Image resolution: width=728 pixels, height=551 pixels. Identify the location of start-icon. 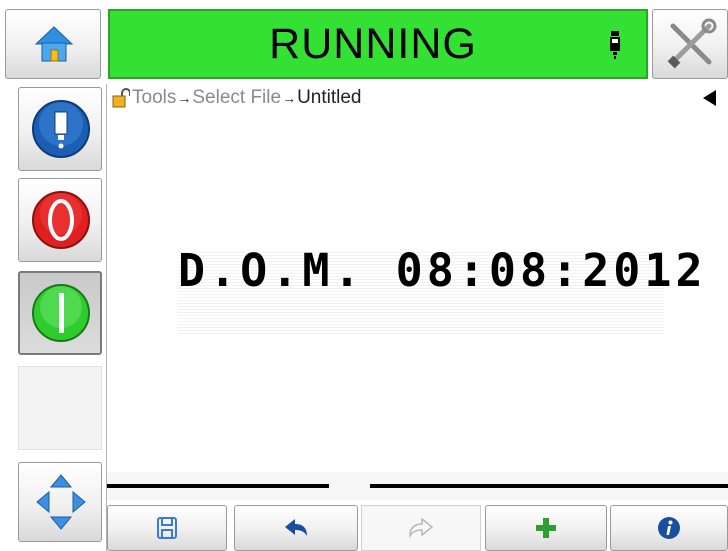
(61, 313).